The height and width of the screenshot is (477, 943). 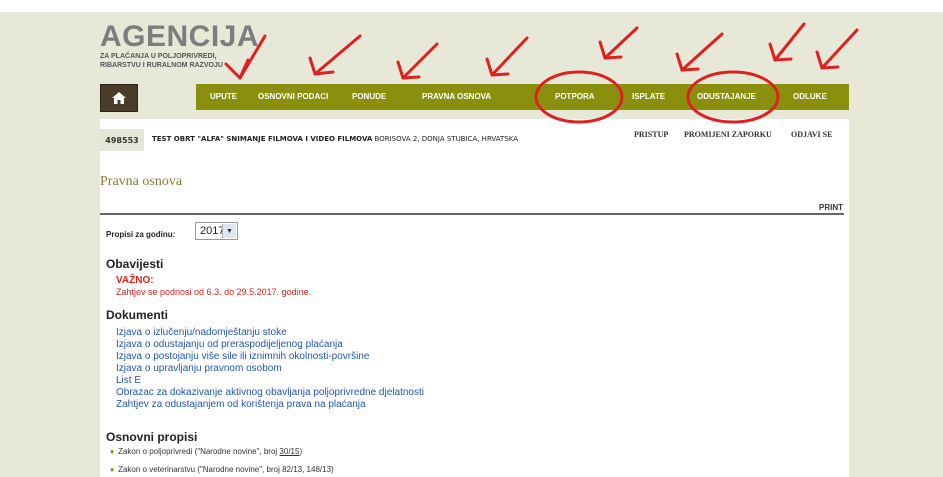 What do you see at coordinates (229, 231) in the screenshot?
I see `chevron-down-icon: ▼` at bounding box center [229, 231].